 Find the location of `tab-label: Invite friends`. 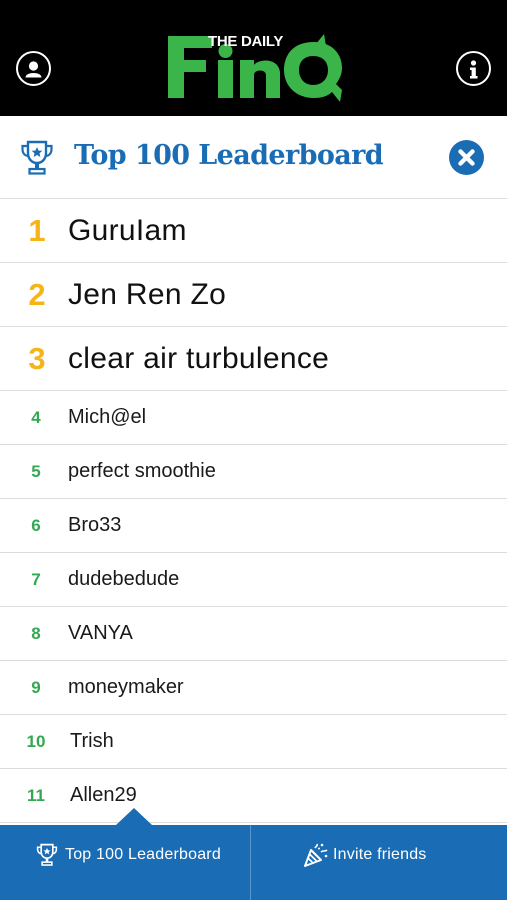

tab-label: Invite friends is located at coordinates (380, 854).